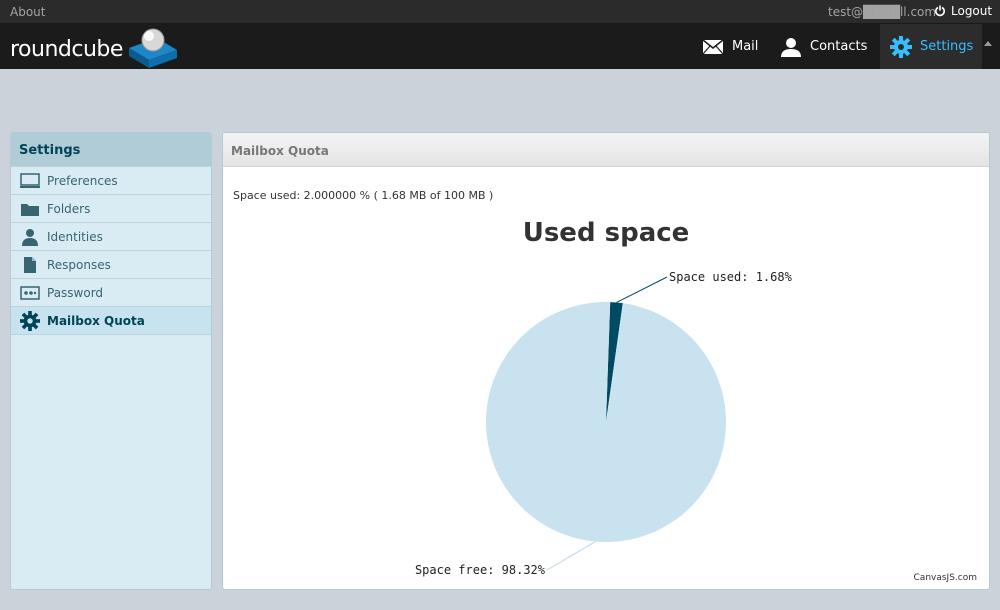 Image resolution: width=1000 pixels, height=610 pixels. Describe the element at coordinates (111, 293) in the screenshot. I see `sidebar-item-password: Password` at that location.